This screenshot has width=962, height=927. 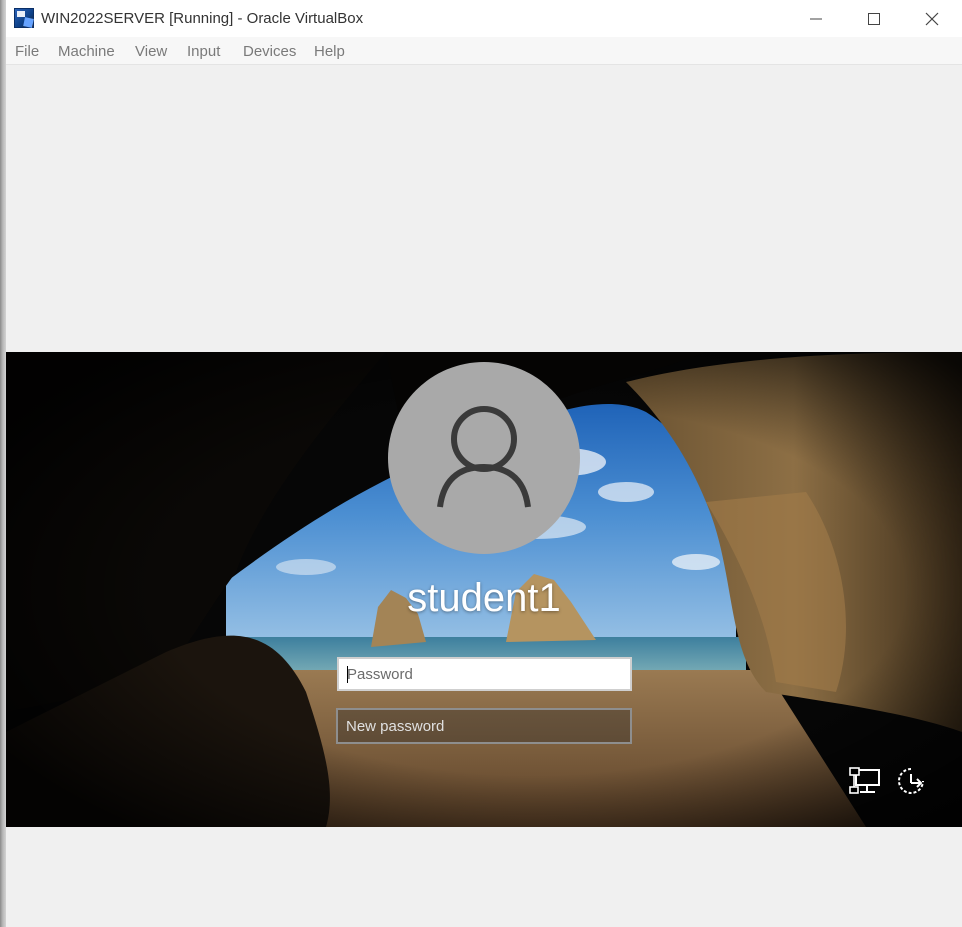 I want to click on menu-file: File, so click(x=27, y=51).